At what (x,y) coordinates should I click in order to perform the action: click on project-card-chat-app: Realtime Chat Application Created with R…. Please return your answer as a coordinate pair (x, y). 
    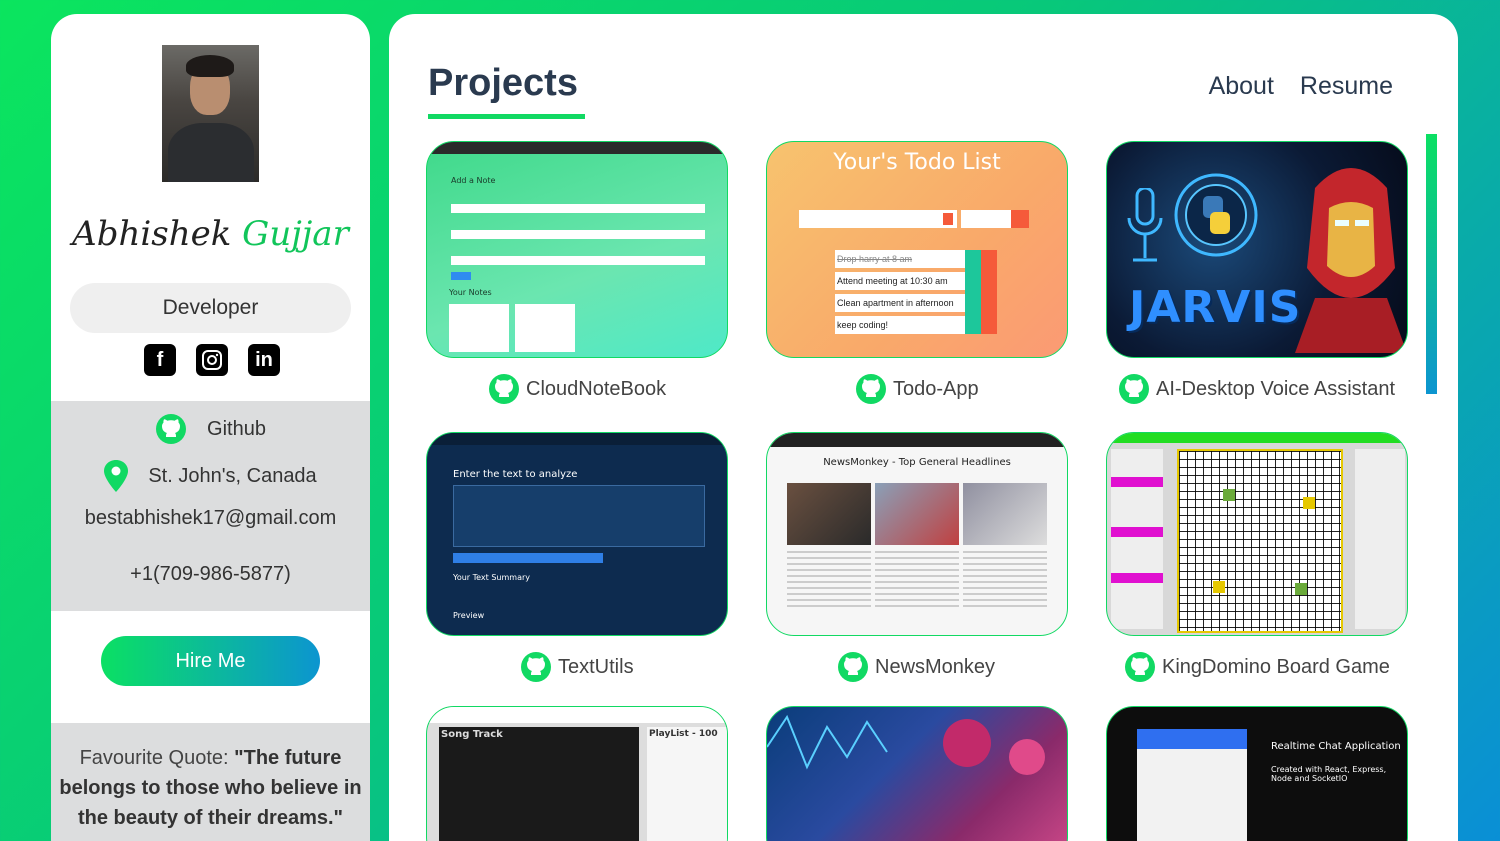
    Looking at the image, I should click on (1257, 773).